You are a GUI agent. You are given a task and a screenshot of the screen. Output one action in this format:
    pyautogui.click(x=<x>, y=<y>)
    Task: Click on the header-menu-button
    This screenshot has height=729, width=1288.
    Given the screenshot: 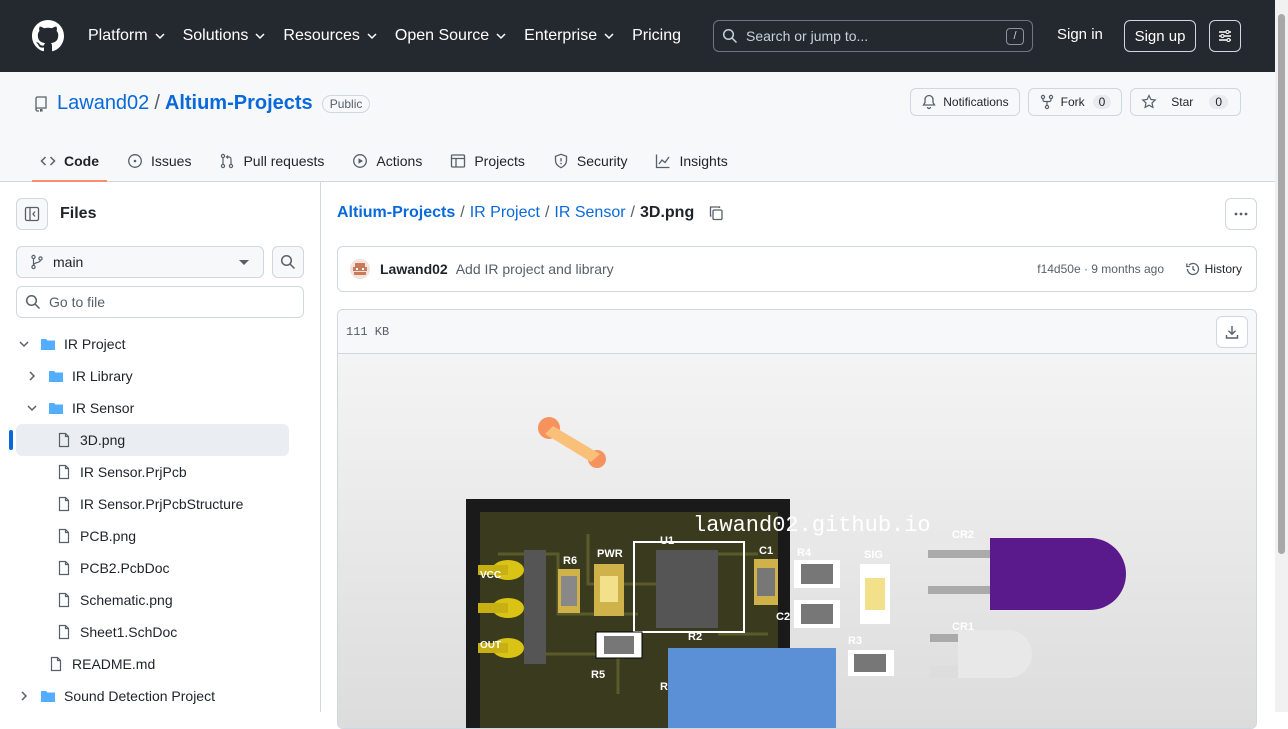 What is the action you would take?
    pyautogui.click(x=1225, y=36)
    